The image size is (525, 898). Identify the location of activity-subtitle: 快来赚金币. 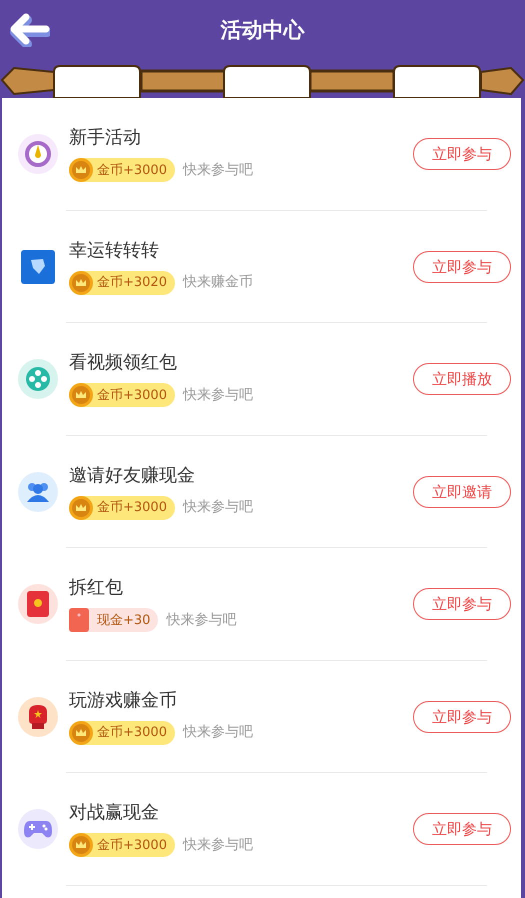
(217, 282).